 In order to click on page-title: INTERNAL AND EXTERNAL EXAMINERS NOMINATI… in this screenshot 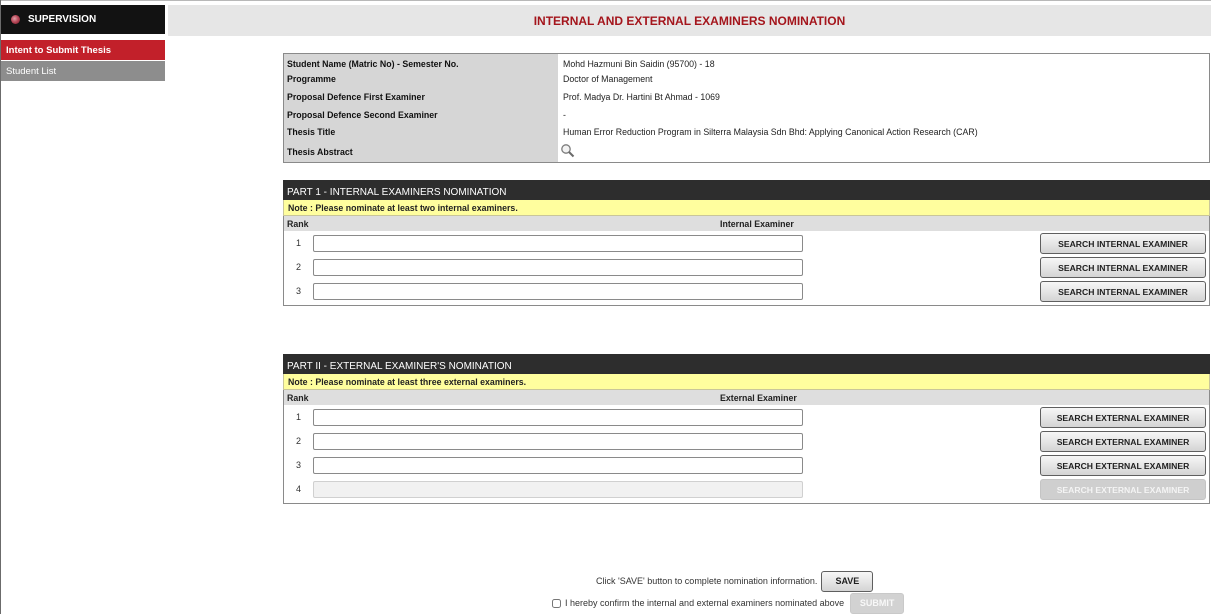, I will do `click(689, 20)`.